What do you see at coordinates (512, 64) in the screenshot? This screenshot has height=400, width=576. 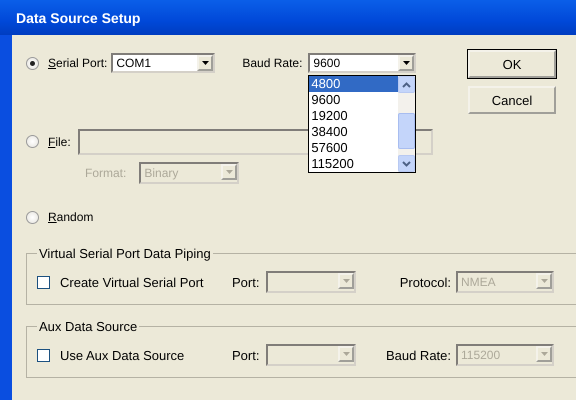 I see `dialog-button: OK` at bounding box center [512, 64].